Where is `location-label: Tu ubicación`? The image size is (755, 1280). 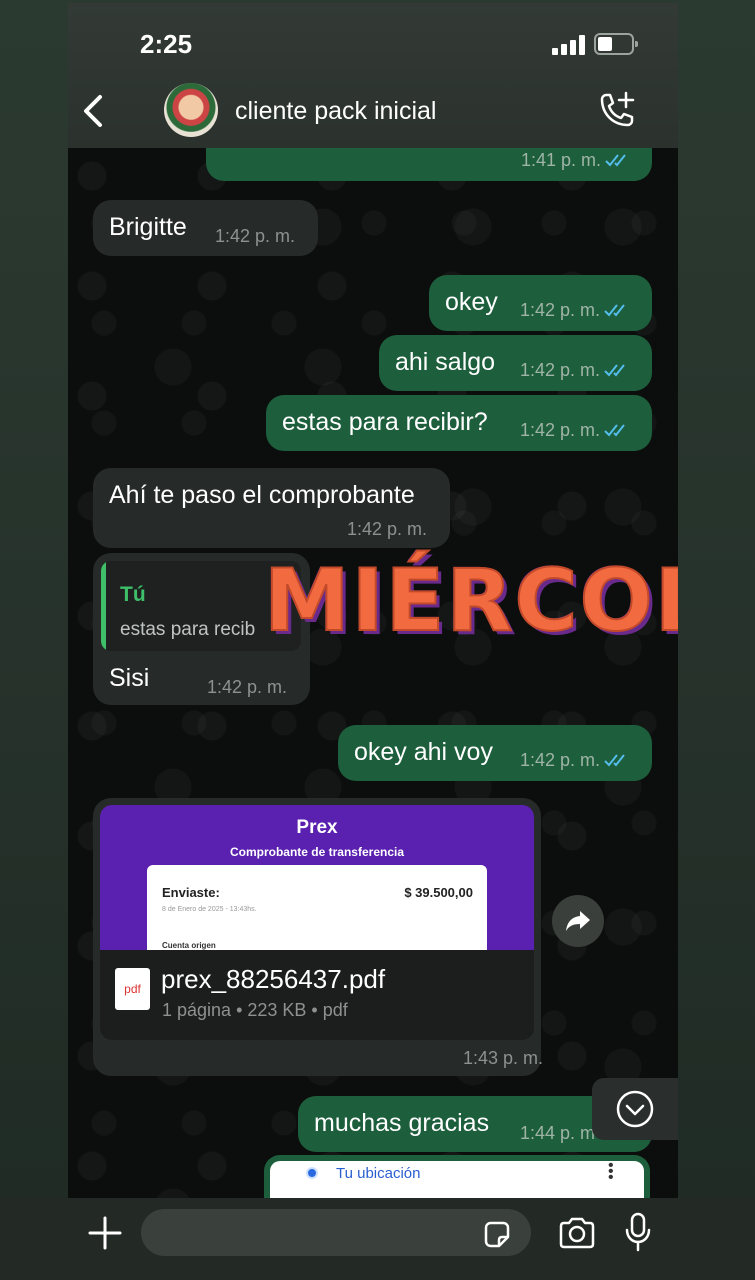 location-label: Tu ubicación is located at coordinates (378, 1173).